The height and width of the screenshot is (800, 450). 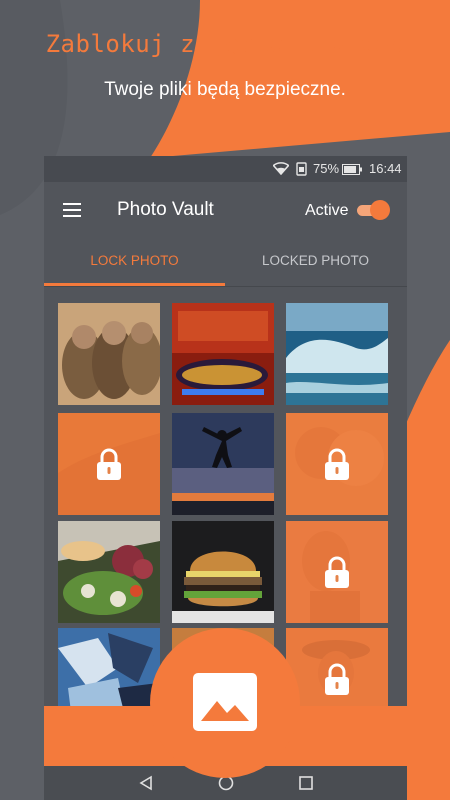 I want to click on active-label: Active, so click(x=327, y=210).